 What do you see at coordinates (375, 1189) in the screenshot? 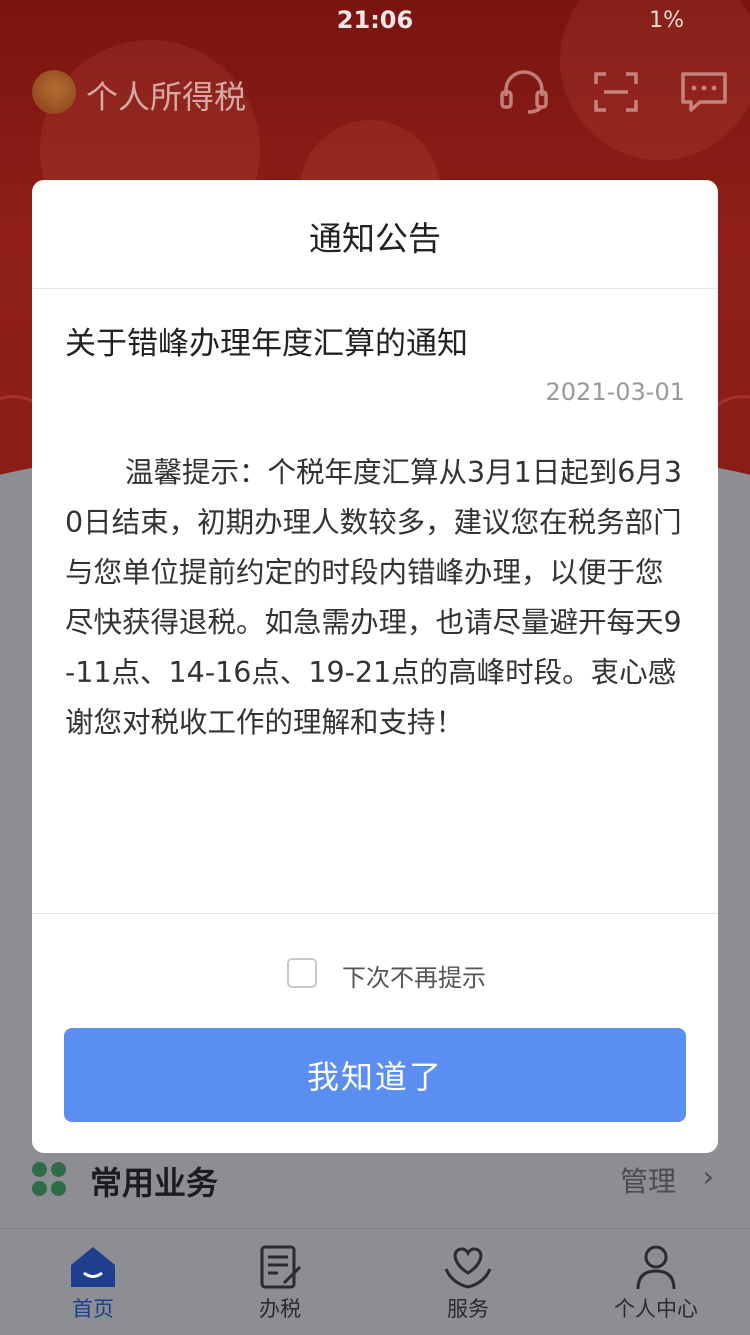
I see `common-services-bar: 常用业务 管理 ›` at bounding box center [375, 1189].